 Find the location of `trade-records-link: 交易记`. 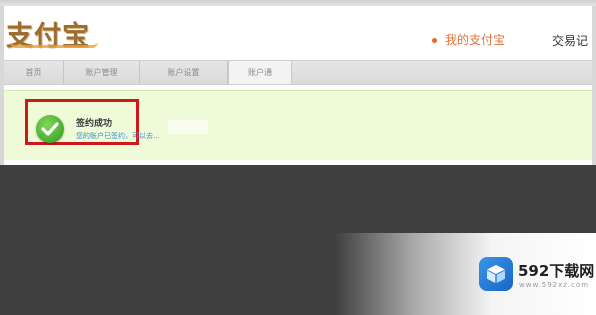

trade-records-link: 交易记 is located at coordinates (570, 40).